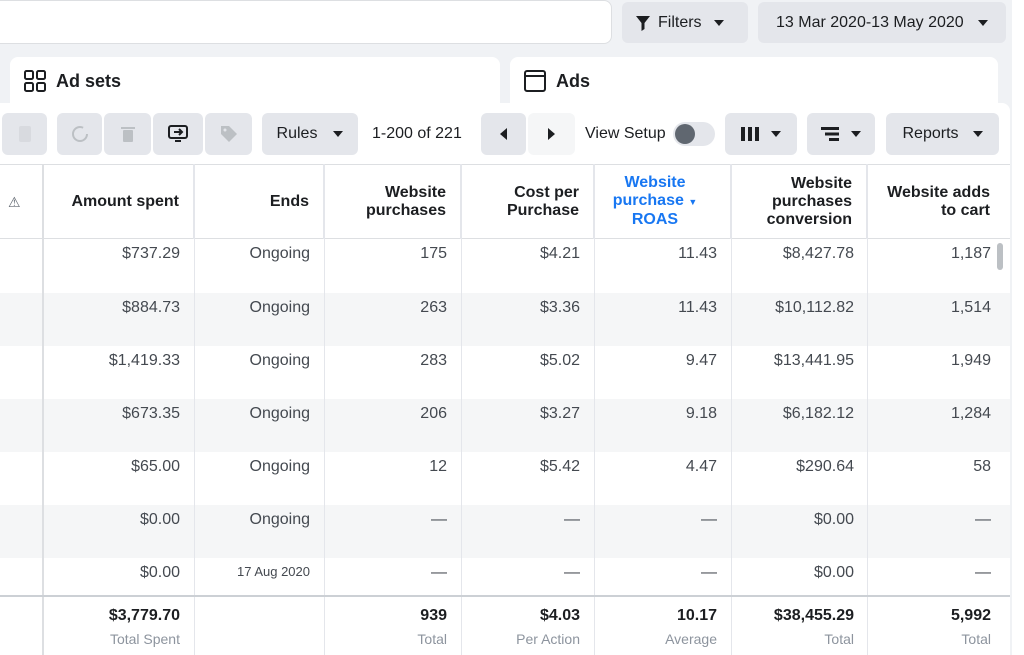 The width and height of the screenshot is (1024, 655). I want to click on adds-to-cart-cell: 1,284, so click(970, 413).